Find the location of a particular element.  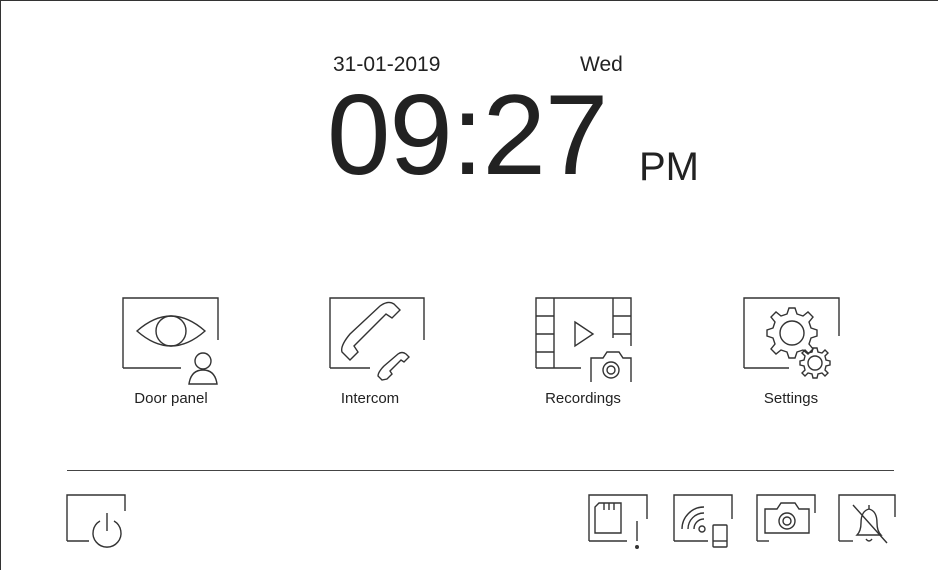

wifi-phone-icon is located at coordinates (703, 521).